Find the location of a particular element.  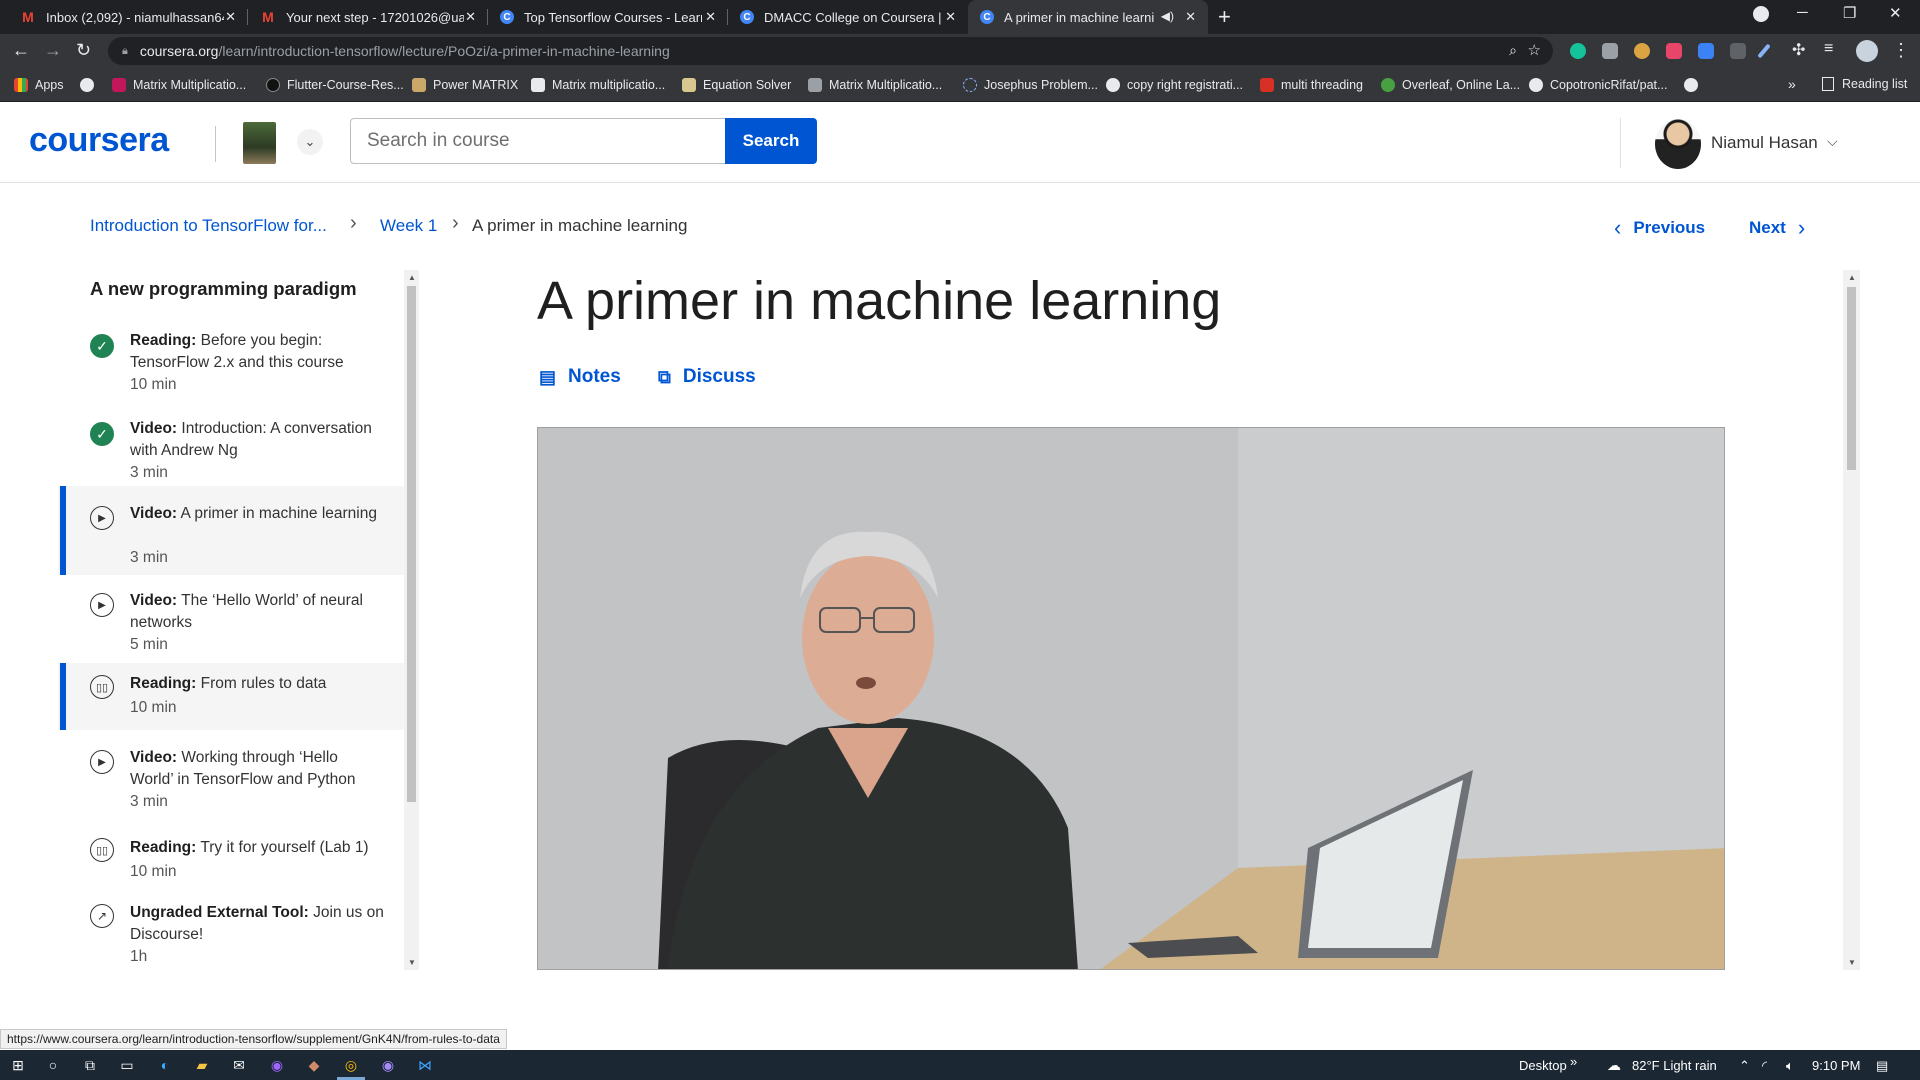

search-input: Search in course is located at coordinates (538, 141).